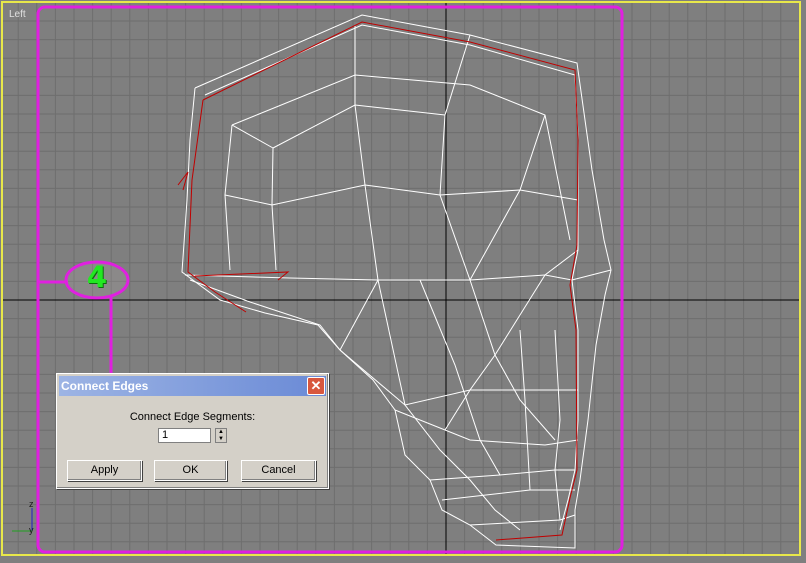 This screenshot has width=806, height=563. Describe the element at coordinates (192, 386) in the screenshot. I see `dialog-titlebar: Connect Edges ✕` at that location.